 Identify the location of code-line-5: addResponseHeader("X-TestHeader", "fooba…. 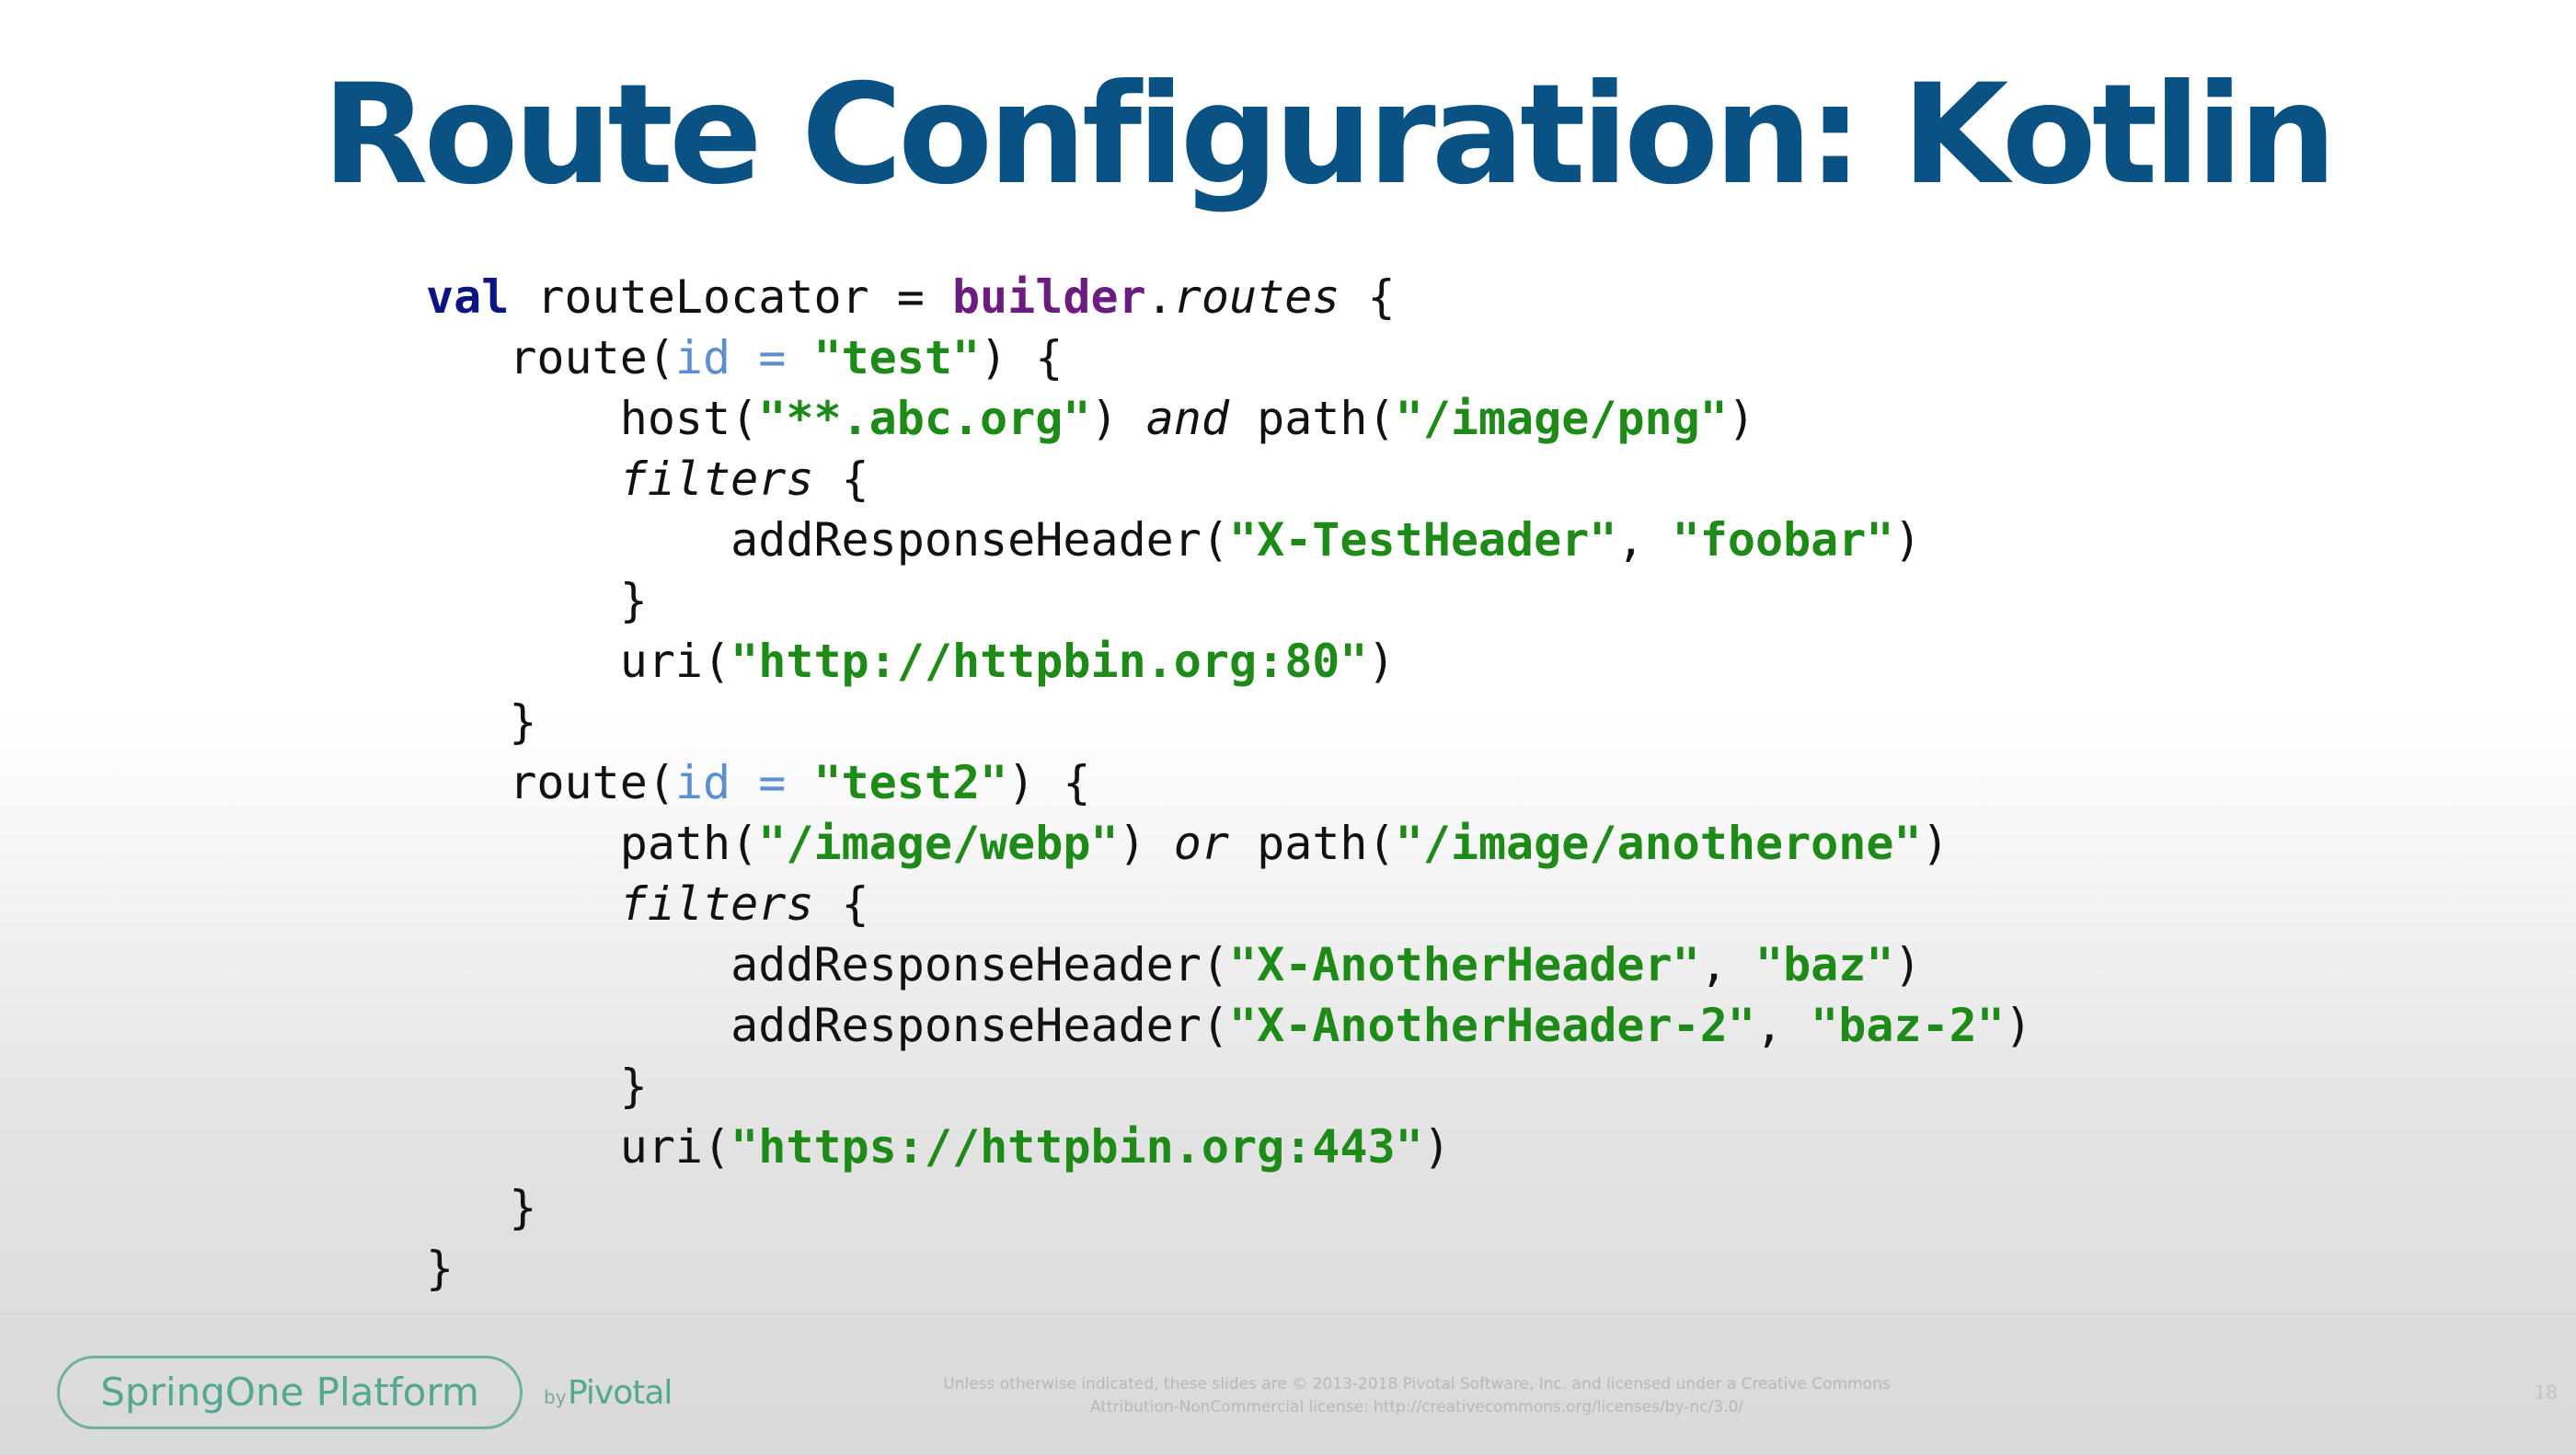
(1229, 540).